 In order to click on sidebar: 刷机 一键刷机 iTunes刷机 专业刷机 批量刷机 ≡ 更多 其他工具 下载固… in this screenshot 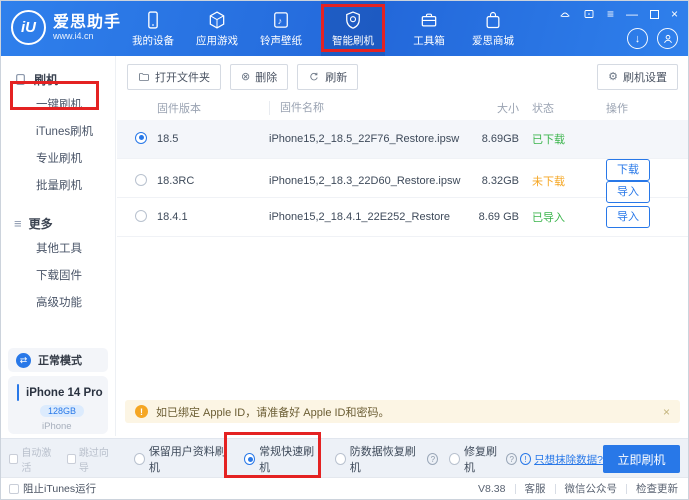, I will do `click(58, 246)`.